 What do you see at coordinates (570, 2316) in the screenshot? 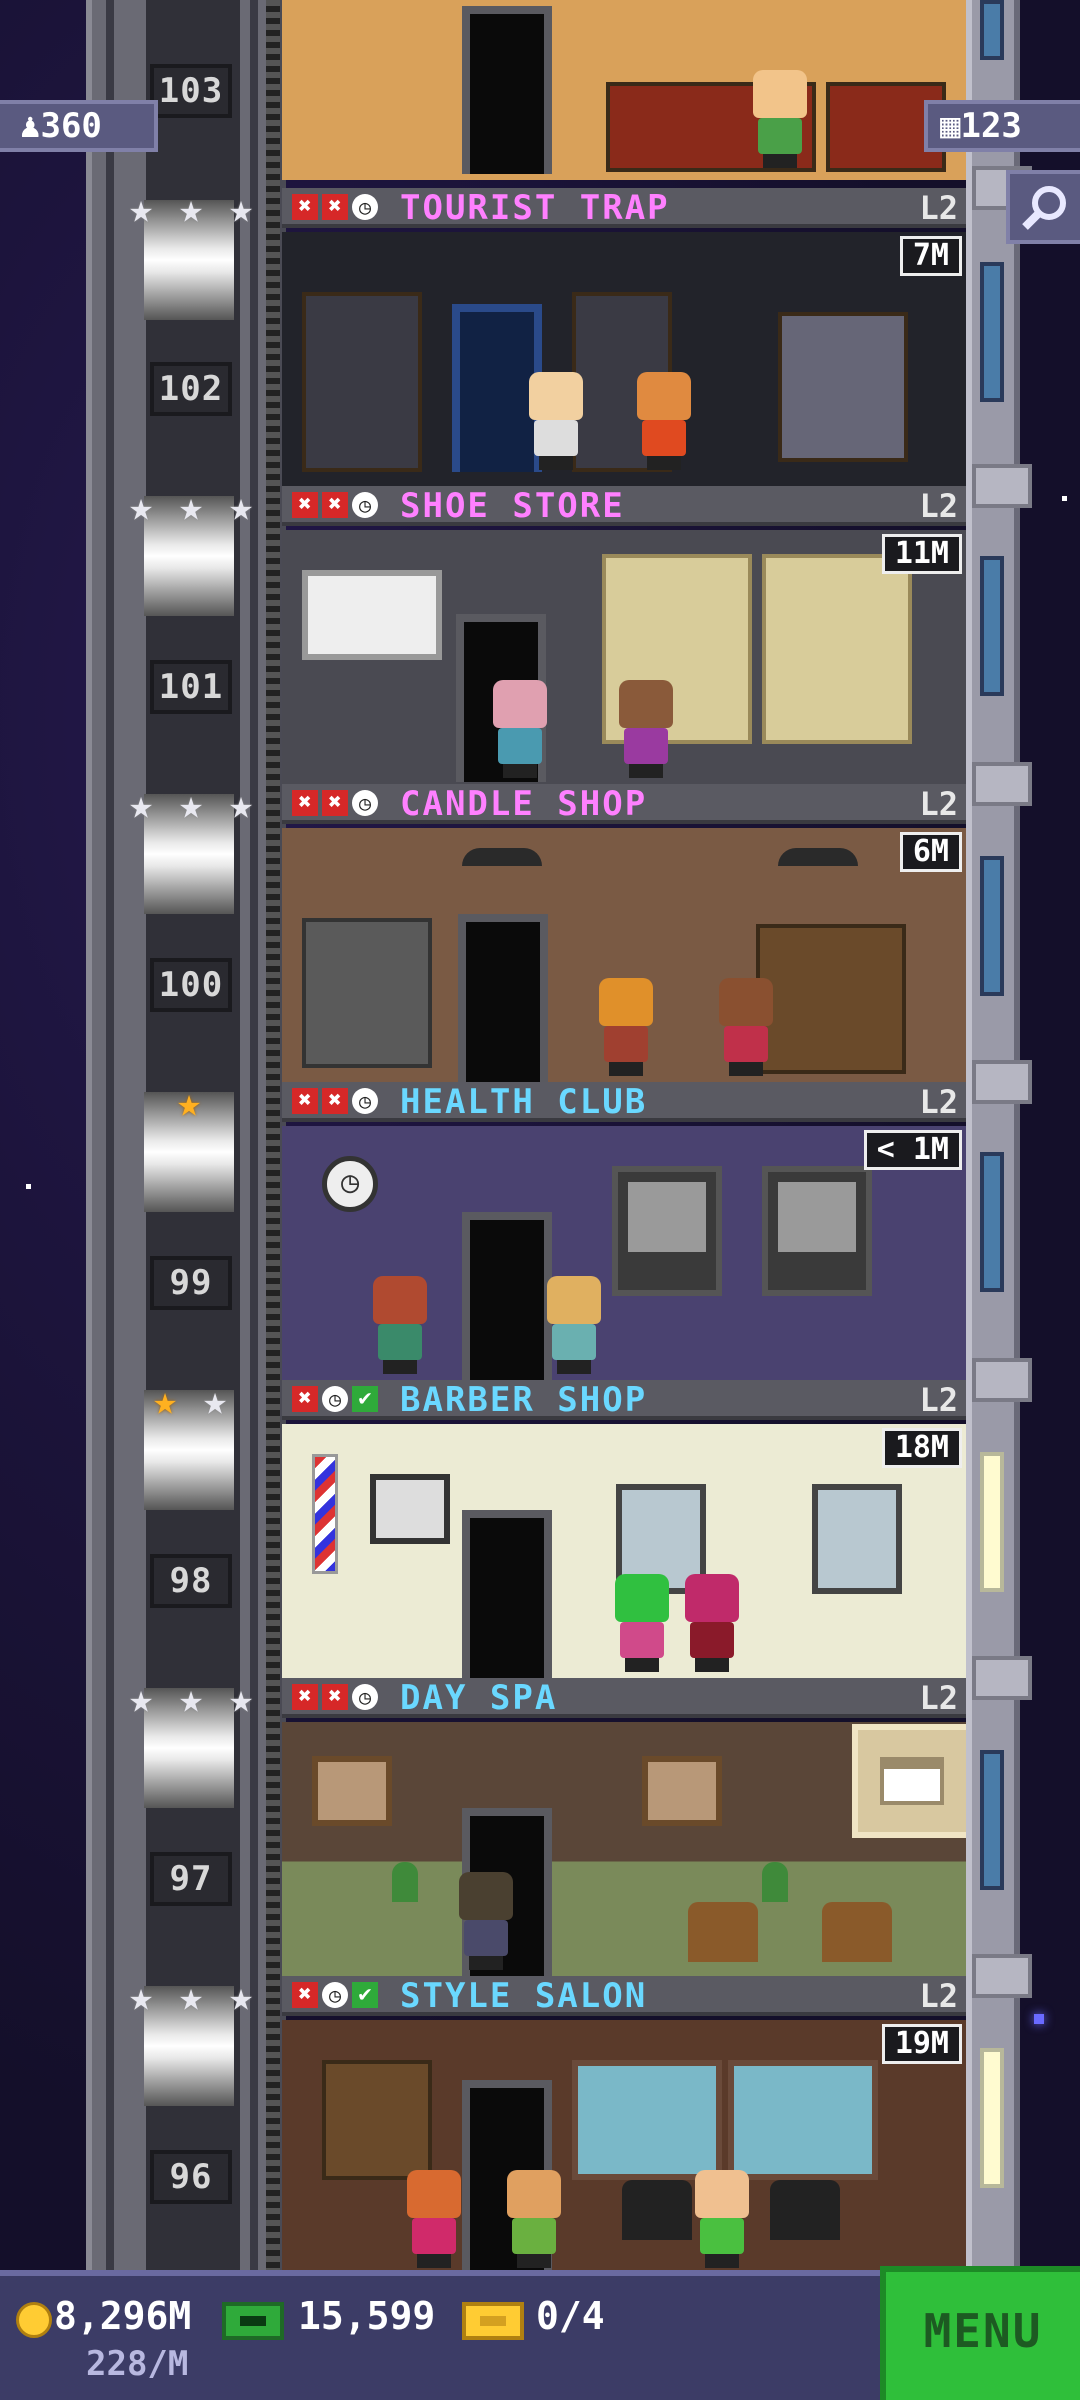
I see `tickets-value: 0/4` at bounding box center [570, 2316].